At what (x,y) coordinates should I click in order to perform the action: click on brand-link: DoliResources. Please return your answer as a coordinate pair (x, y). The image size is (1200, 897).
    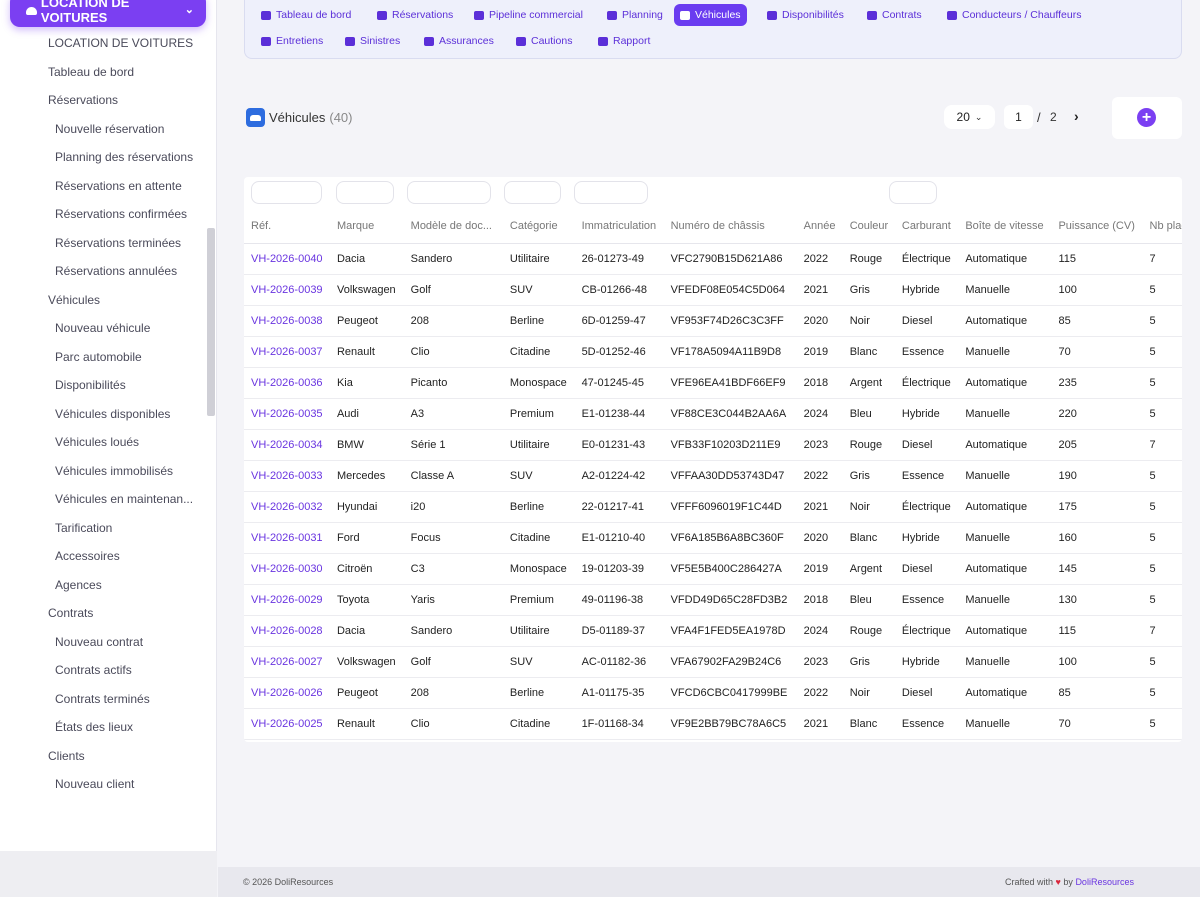
    Looking at the image, I should click on (1104, 882).